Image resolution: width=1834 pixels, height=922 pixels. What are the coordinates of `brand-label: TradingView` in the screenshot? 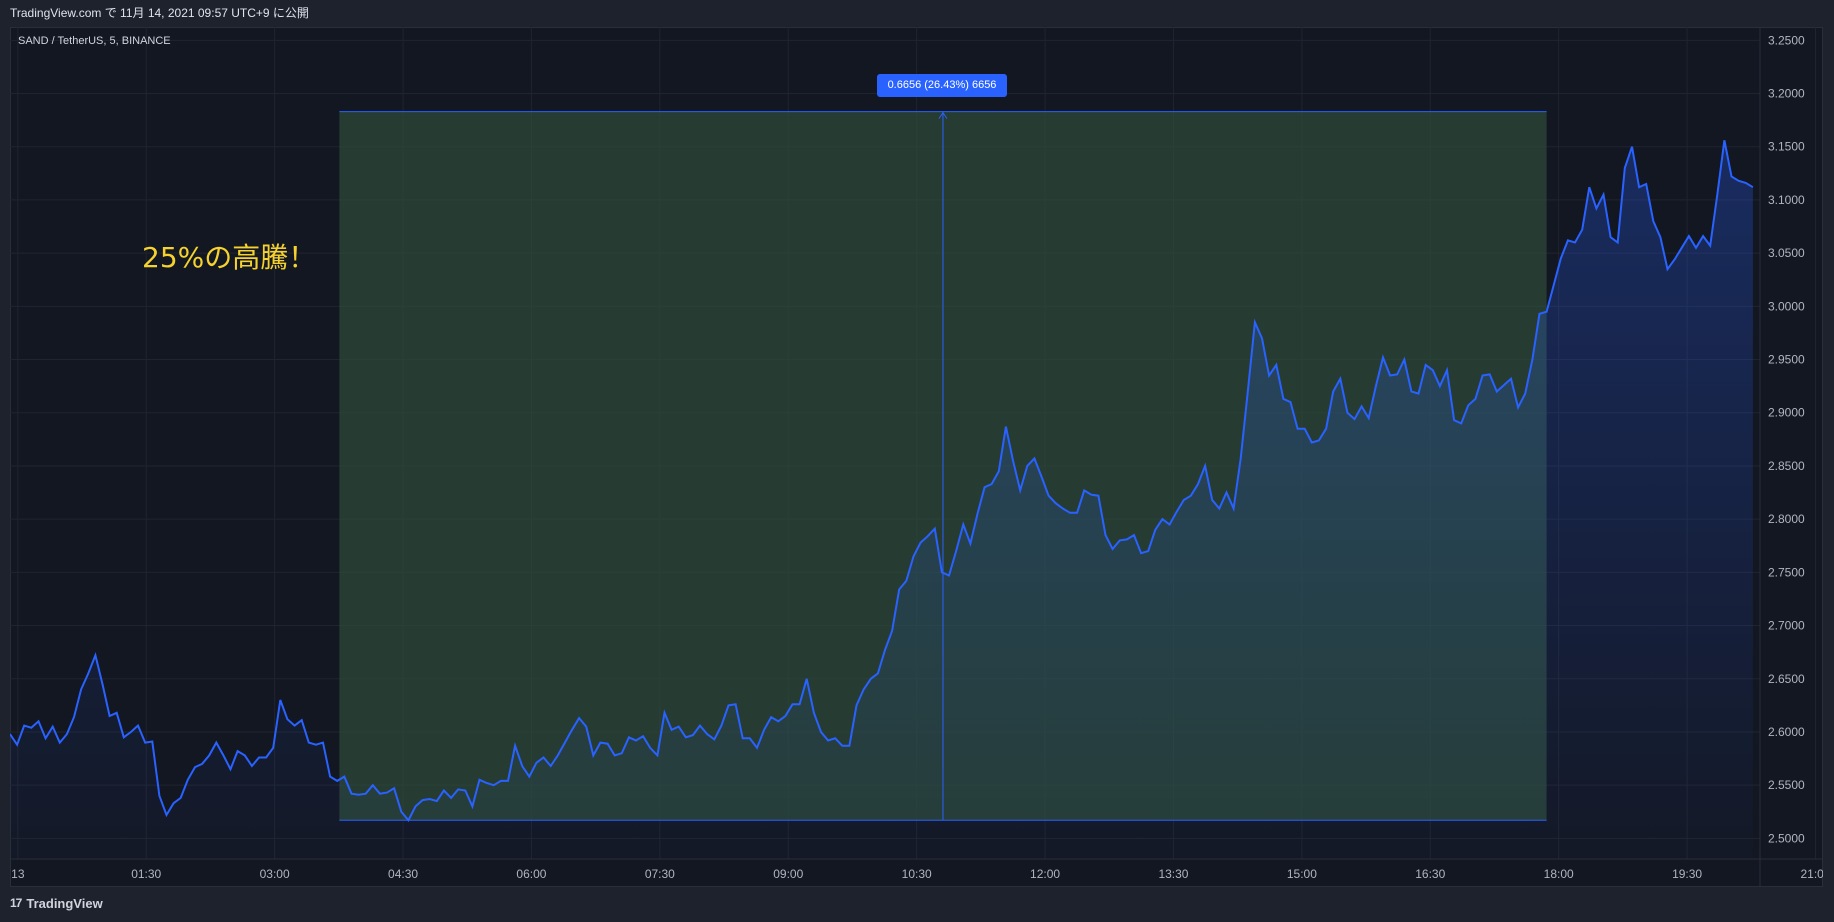 It's located at (64, 903).